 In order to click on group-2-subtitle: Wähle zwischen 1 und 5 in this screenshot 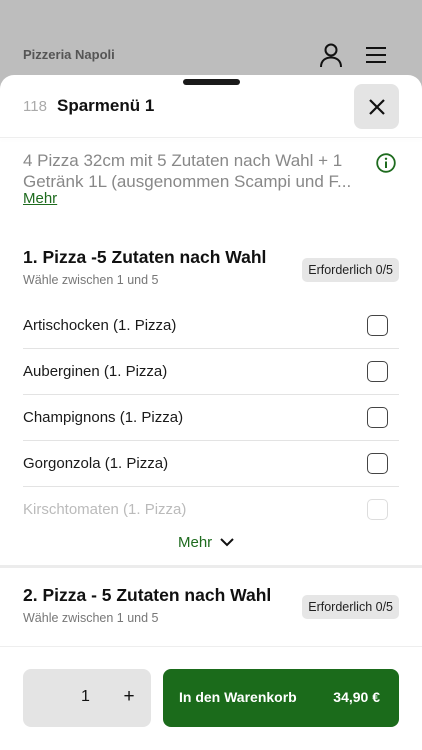, I will do `click(91, 618)`.